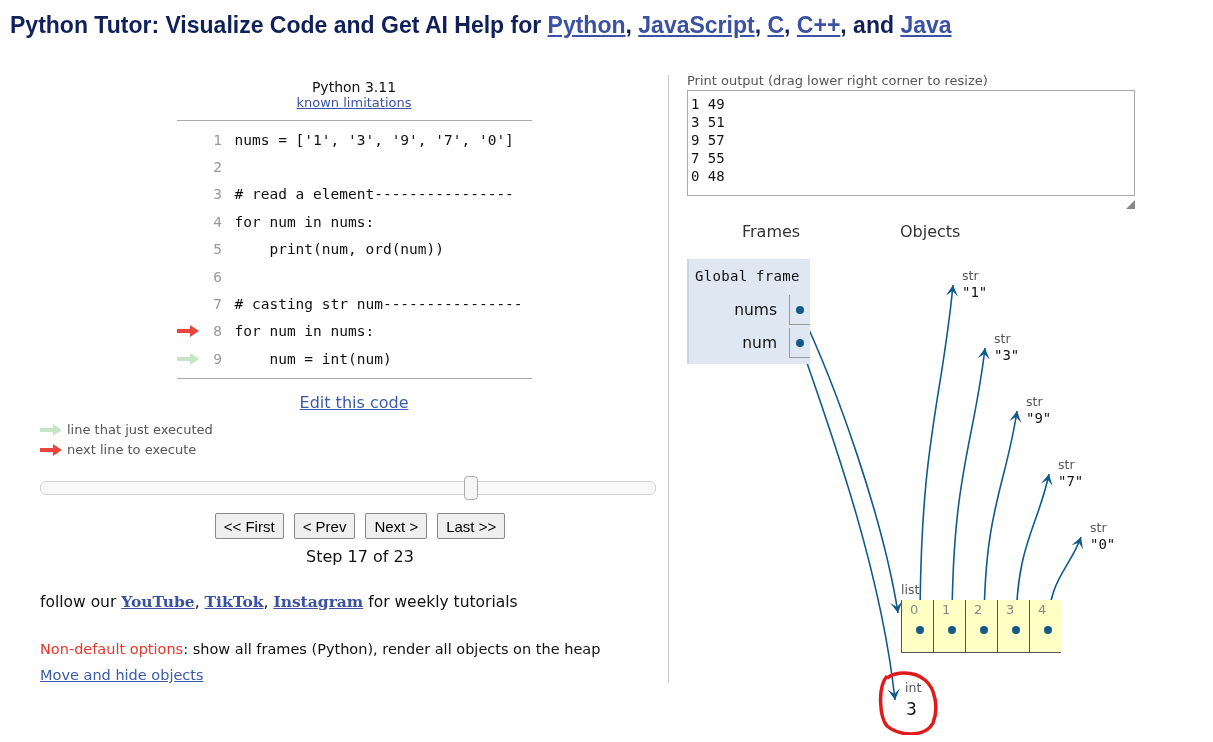  What do you see at coordinates (378, 304) in the screenshot?
I see `code-line: # casting str num----------------` at bounding box center [378, 304].